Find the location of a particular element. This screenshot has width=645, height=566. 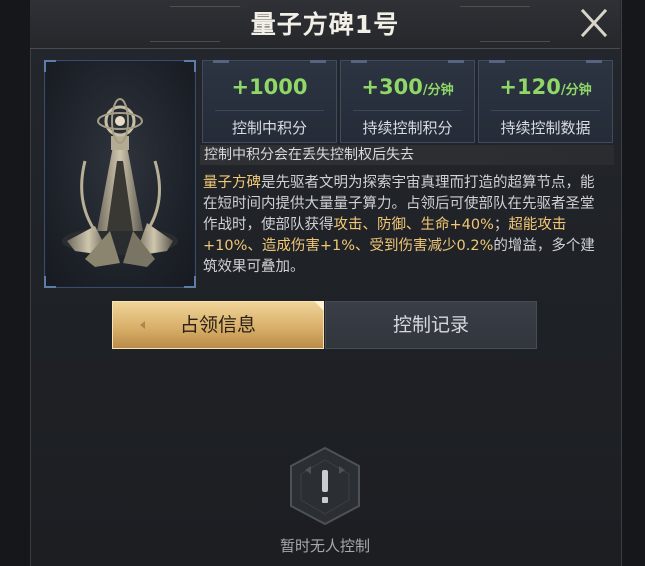

close-button is located at coordinates (594, 23).